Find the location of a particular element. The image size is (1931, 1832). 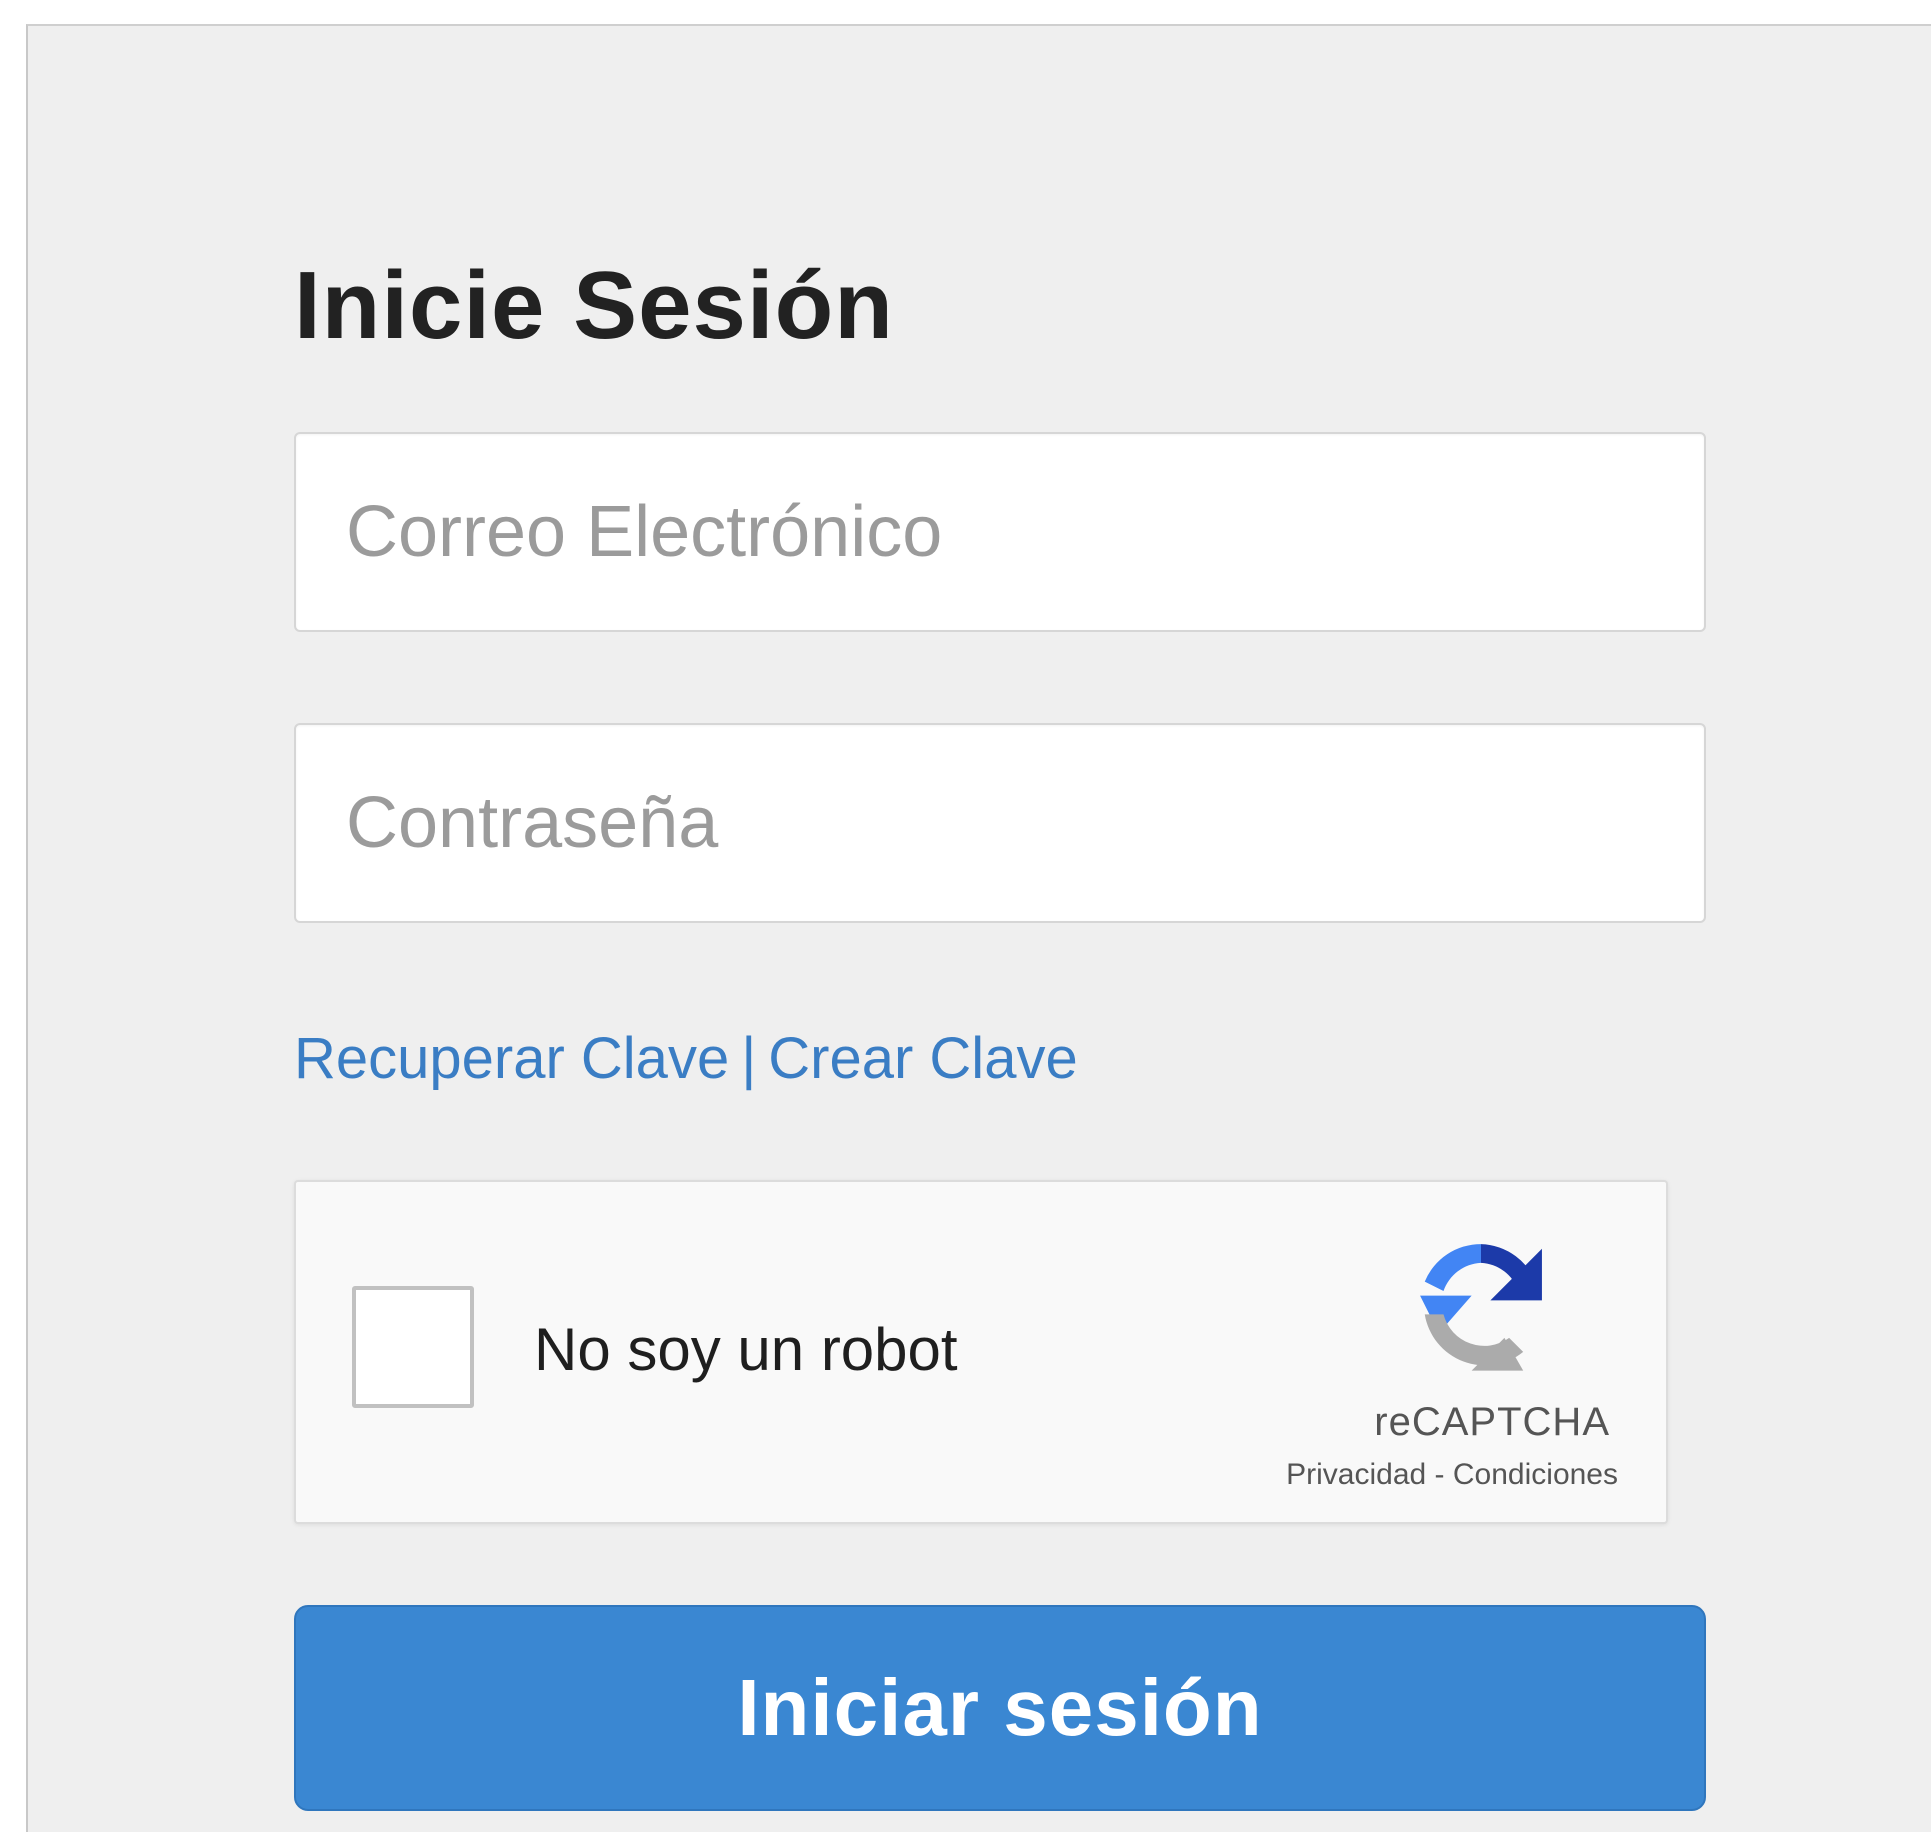

password-field is located at coordinates (1000, 823).